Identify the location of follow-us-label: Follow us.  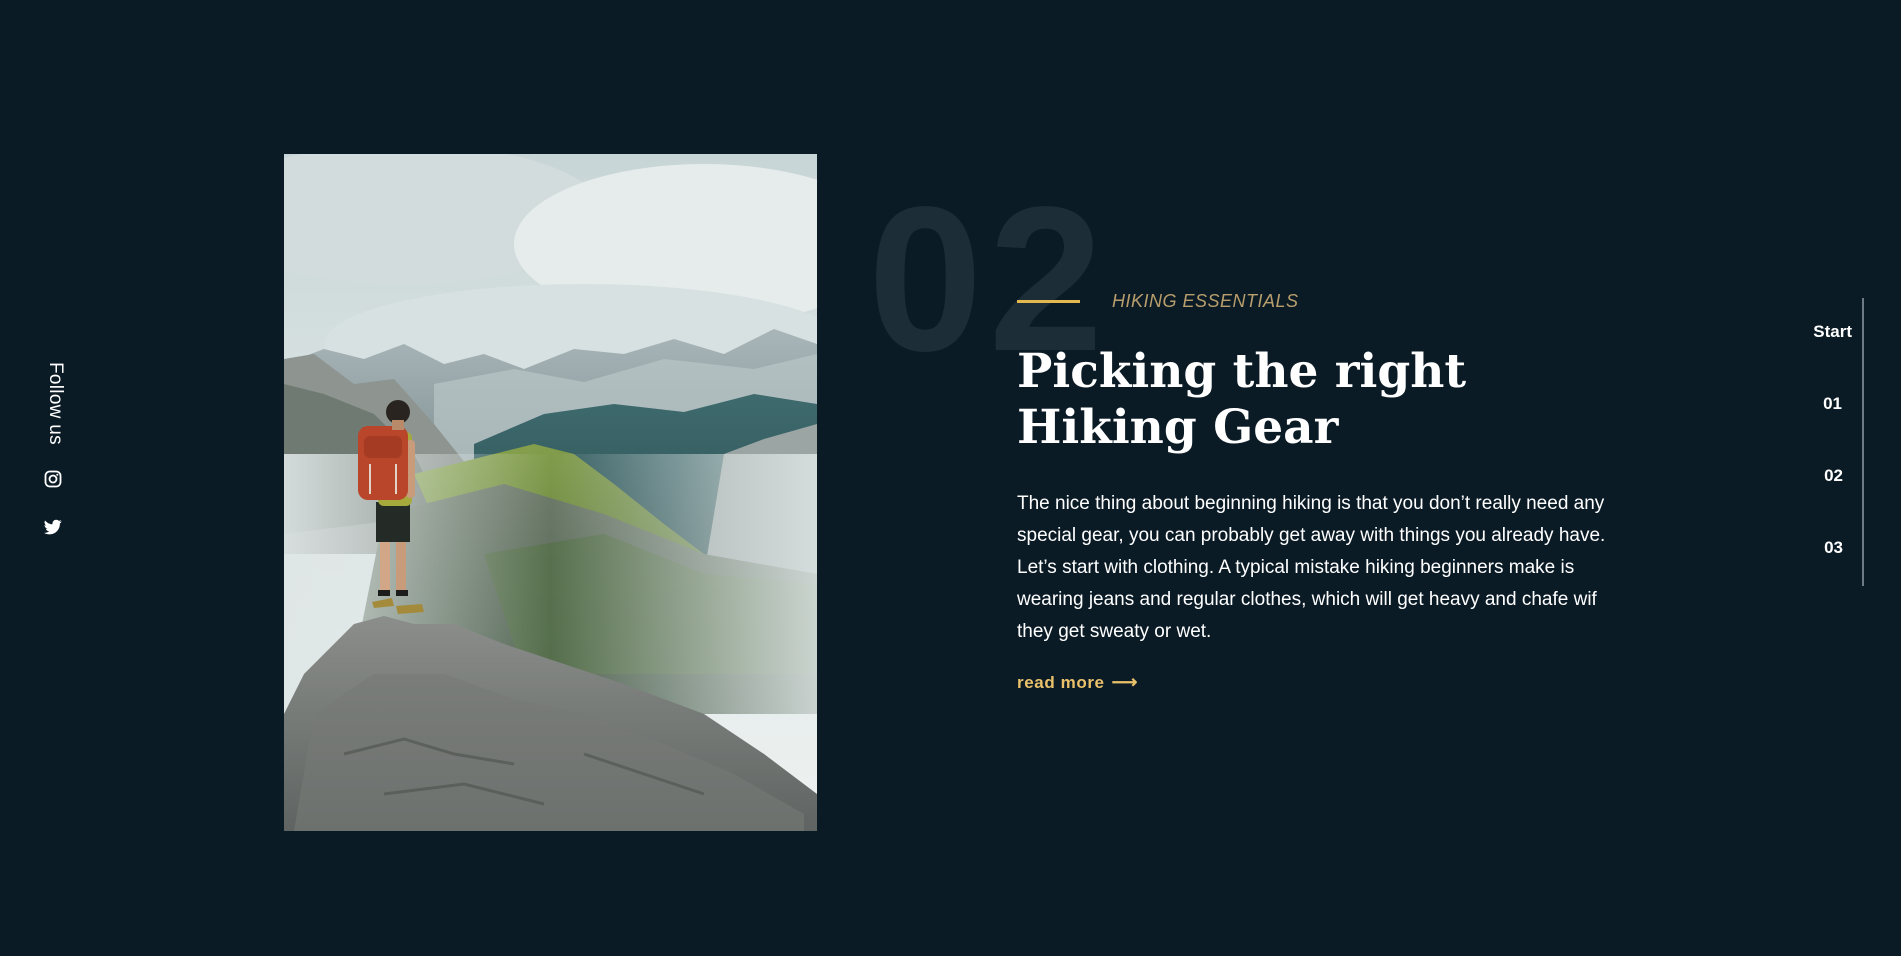
(55, 403).